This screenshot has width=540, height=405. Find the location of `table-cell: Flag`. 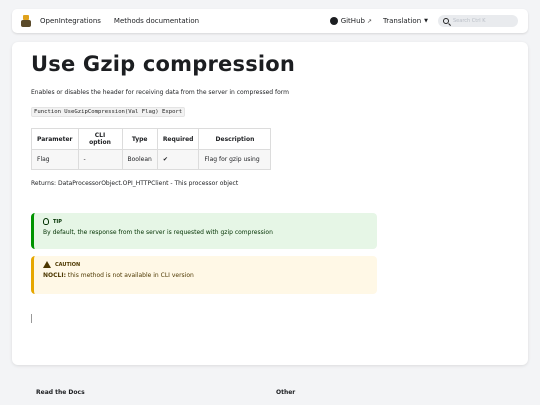

table-cell: Flag is located at coordinates (55, 159).